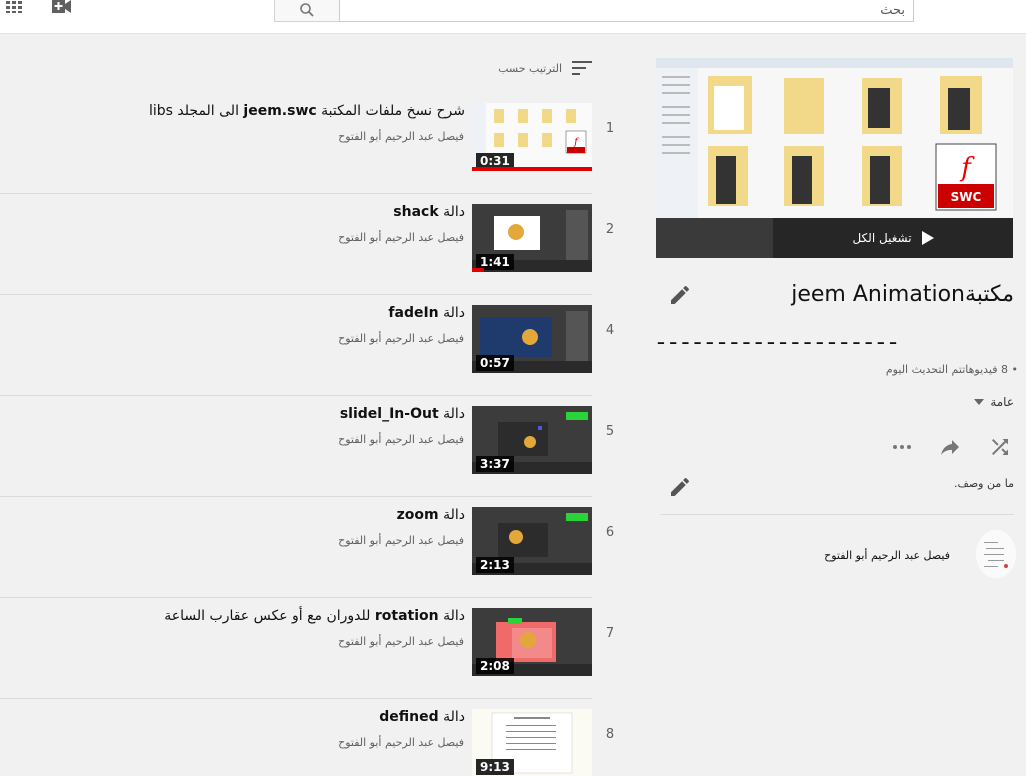 The image size is (1026, 776). Describe the element at coordinates (532, 238) in the screenshot. I see `video-thumbnail: 1:41` at that location.